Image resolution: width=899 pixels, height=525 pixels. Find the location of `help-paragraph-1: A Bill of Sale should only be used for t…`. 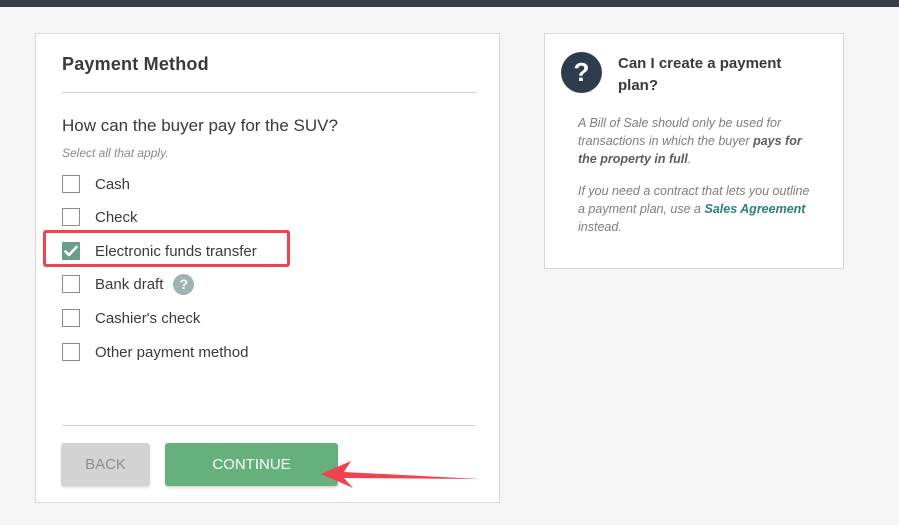

help-paragraph-1: A Bill of Sale should only be used for t… is located at coordinates (698, 141).